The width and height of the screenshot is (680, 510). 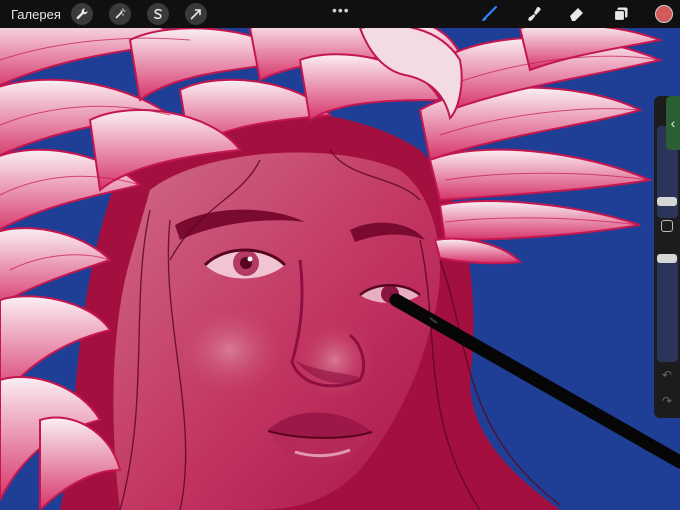 I want to click on magic-wand-icon, so click(x=119, y=14).